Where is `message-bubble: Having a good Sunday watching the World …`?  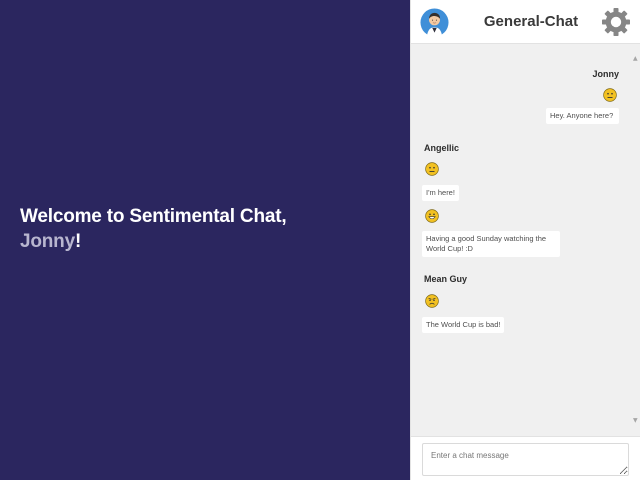
message-bubble: Having a good Sunday watching the World … is located at coordinates (491, 244).